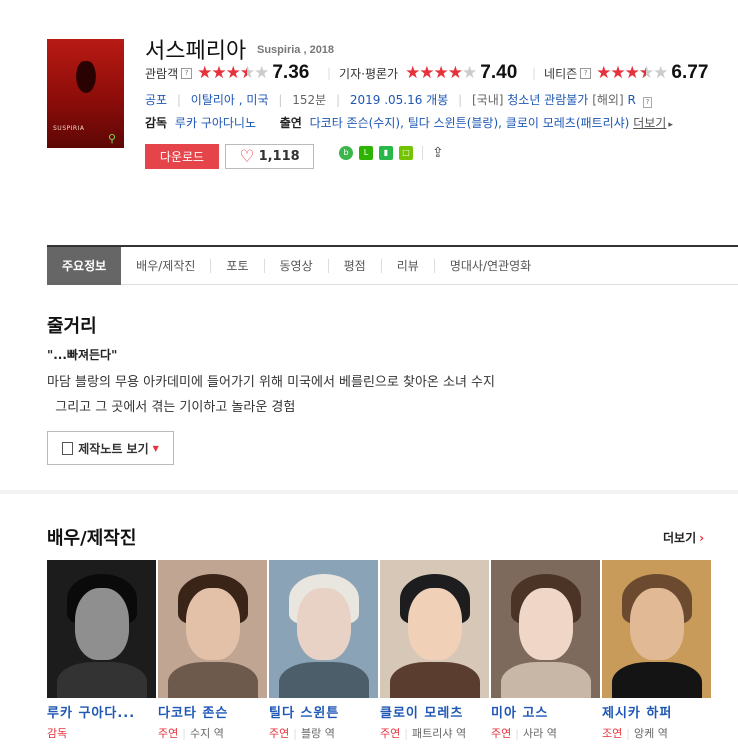 The width and height of the screenshot is (738, 755). I want to click on tab-bar: 주요정보 배우/제작진 포토 동영상 평점 리뷰 명대사/연관영화, so click(392, 265).